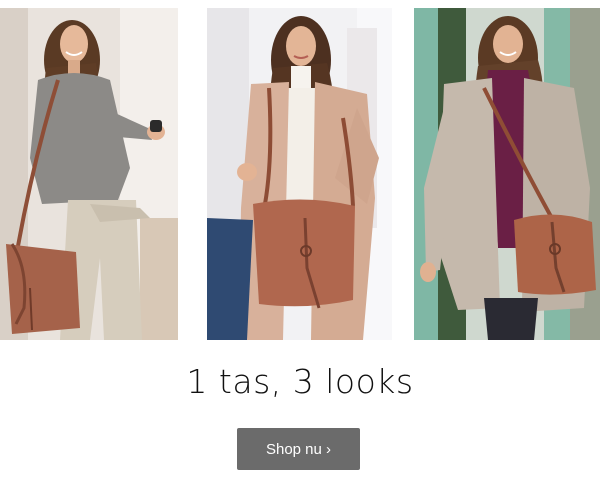  Describe the element at coordinates (298, 449) in the screenshot. I see `shop-now-button: Shop nu ›` at that location.